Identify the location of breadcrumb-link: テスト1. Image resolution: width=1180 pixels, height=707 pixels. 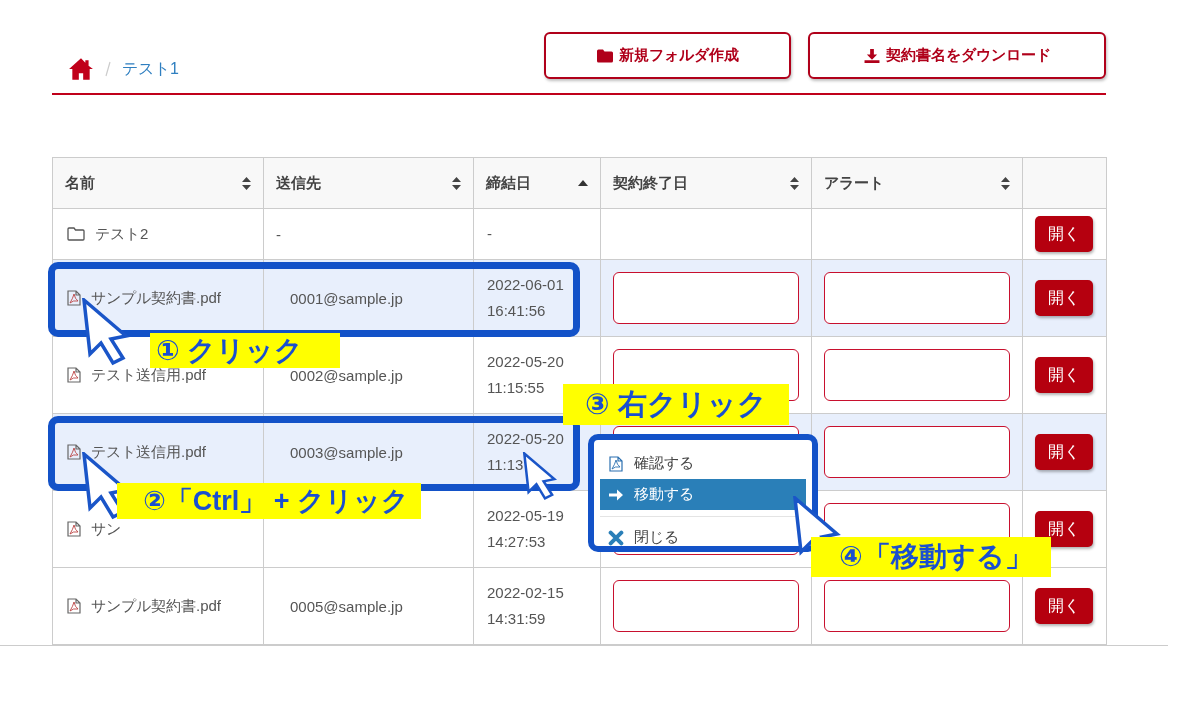
(150, 69).